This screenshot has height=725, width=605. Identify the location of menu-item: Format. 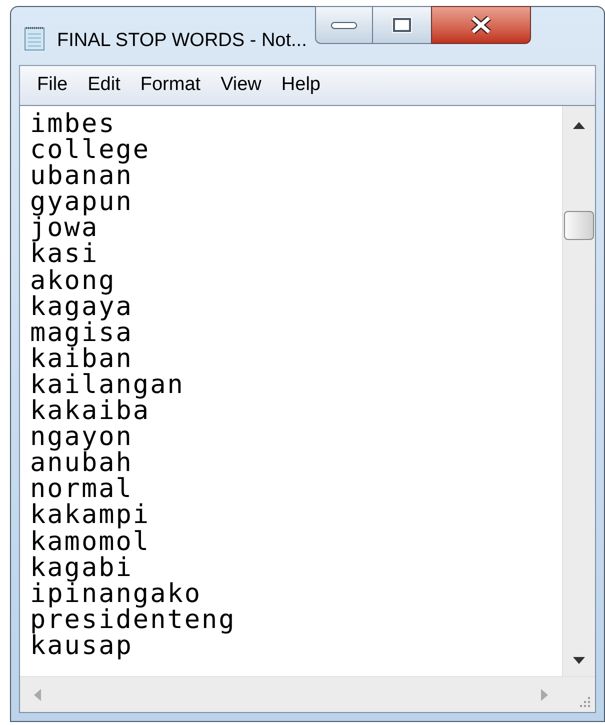
(170, 85).